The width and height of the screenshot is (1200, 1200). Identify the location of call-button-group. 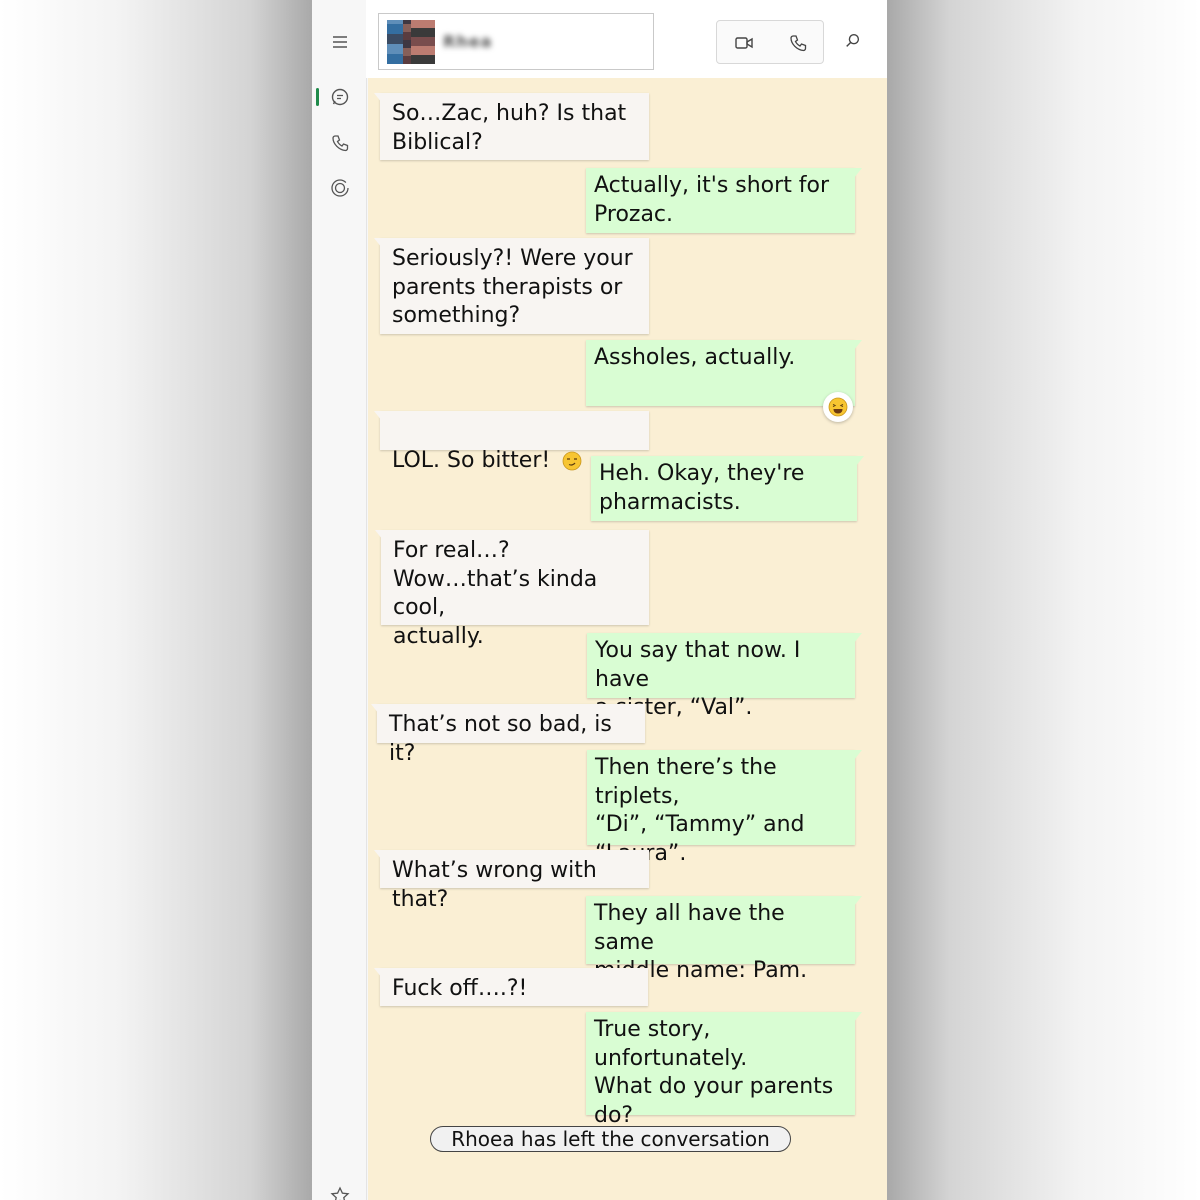
(770, 42).